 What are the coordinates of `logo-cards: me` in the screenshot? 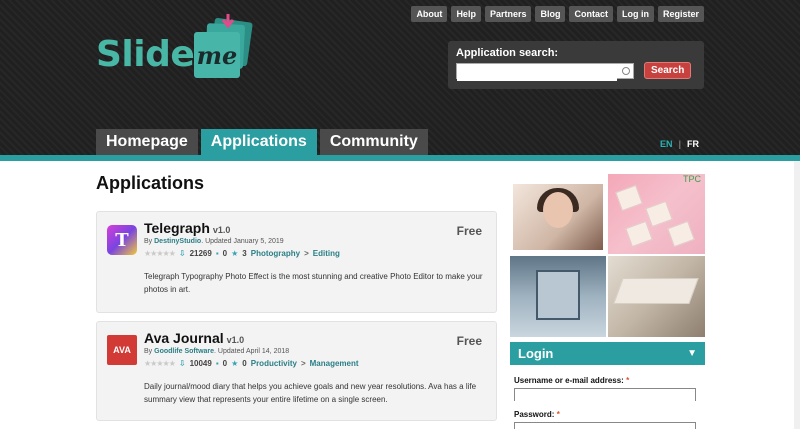 It's located at (227, 46).